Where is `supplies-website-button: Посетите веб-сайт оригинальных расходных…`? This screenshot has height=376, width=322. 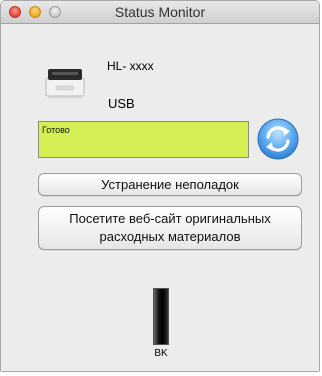 supplies-website-button: Посетите веб-сайт оригинальных расходных… is located at coordinates (170, 228).